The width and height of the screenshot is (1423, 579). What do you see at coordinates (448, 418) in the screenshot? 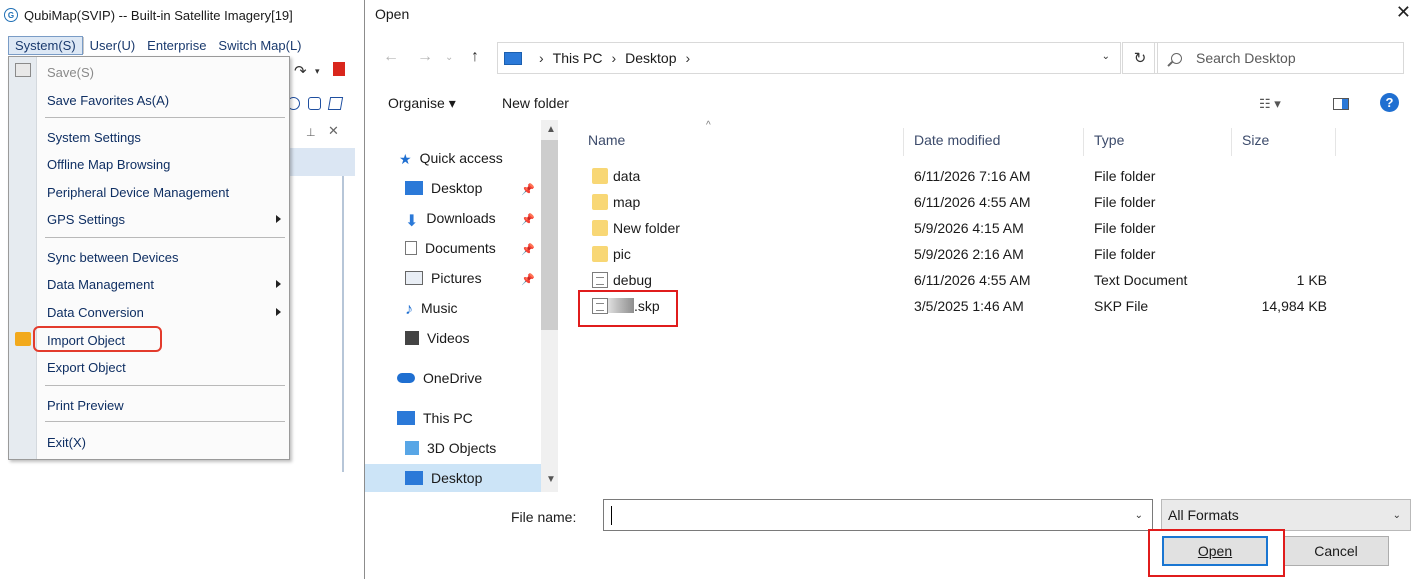
I see `nav-label: This PC` at bounding box center [448, 418].